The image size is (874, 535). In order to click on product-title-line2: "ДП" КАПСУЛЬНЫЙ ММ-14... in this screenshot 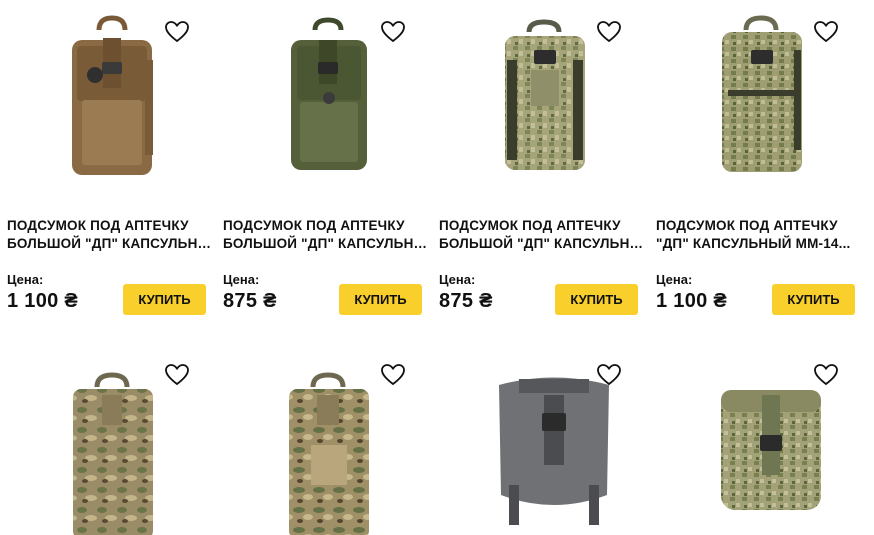, I will do `click(753, 243)`.